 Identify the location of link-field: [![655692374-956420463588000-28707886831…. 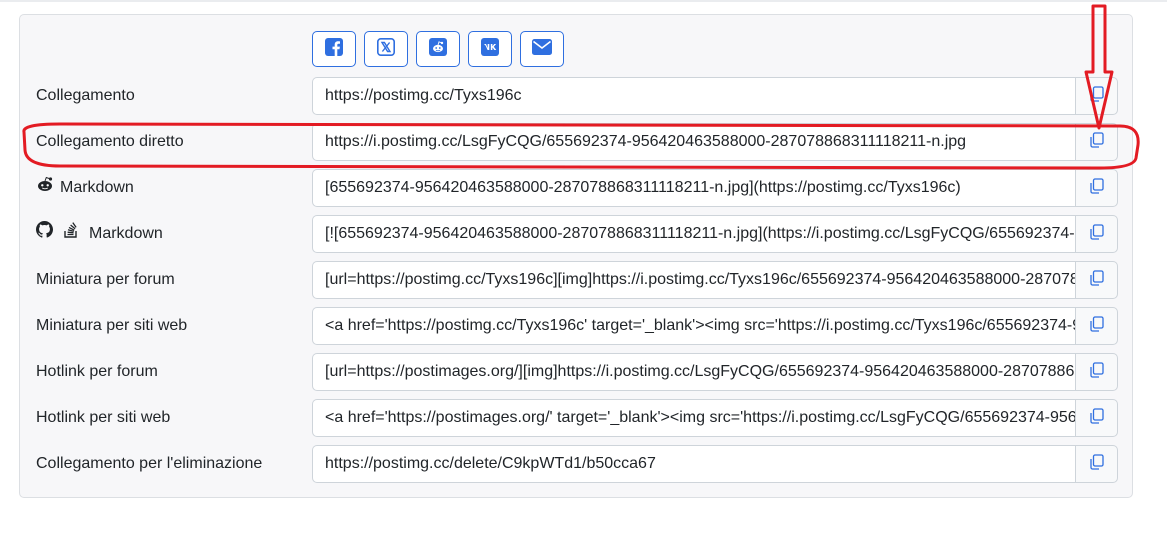
(693, 234).